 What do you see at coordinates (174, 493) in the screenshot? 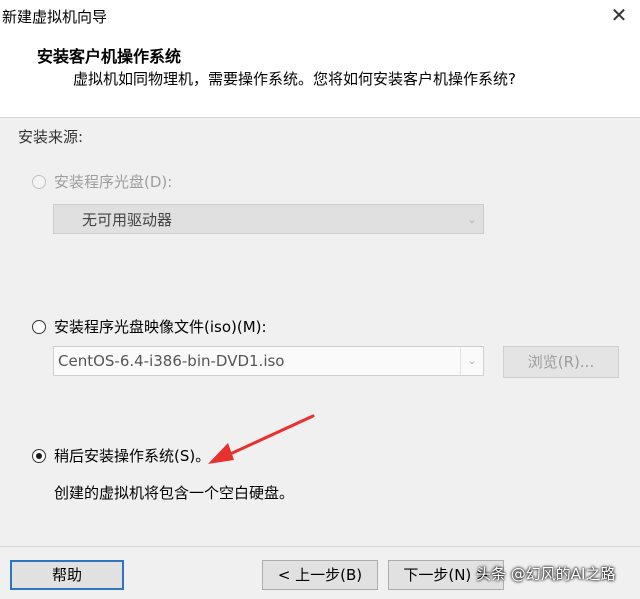
I see `option-later-description: 创建的虚拟机将包含一个空白硬盘。` at bounding box center [174, 493].